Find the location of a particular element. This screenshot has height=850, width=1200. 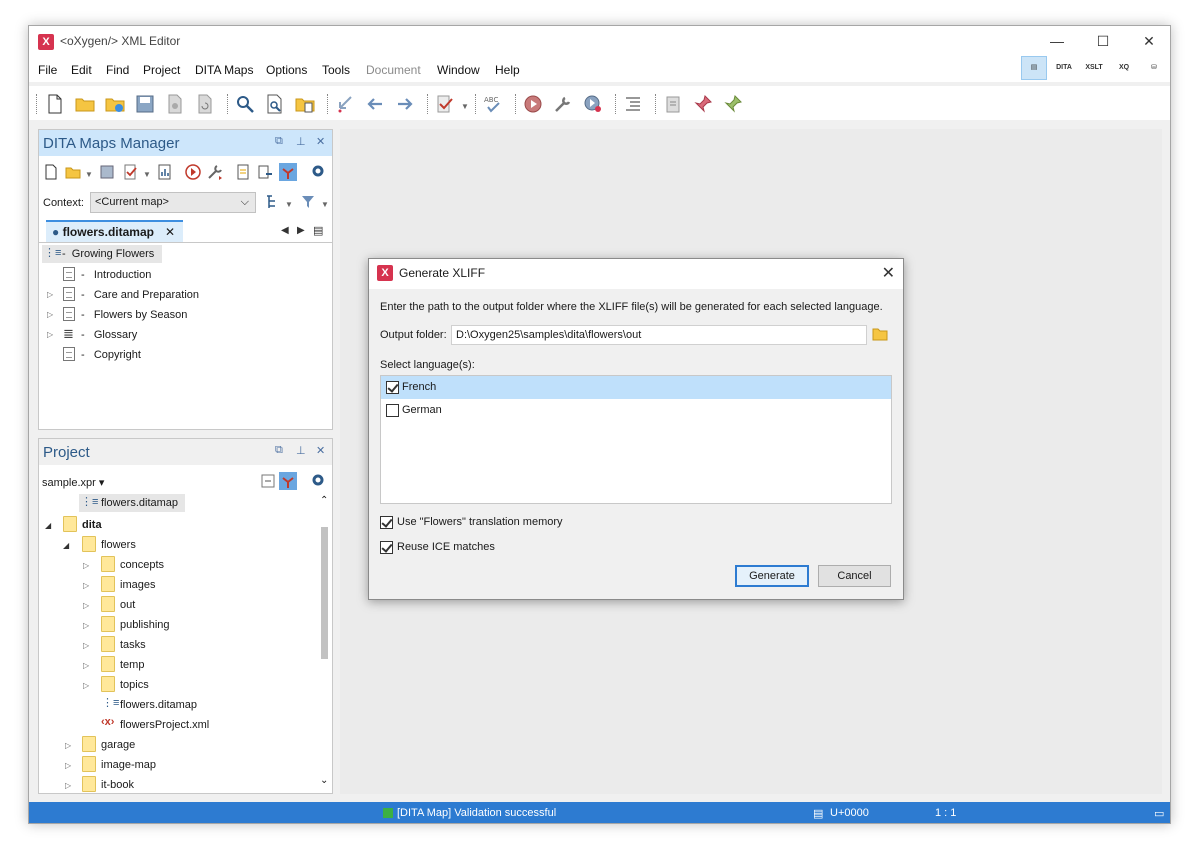

language-row-german: German is located at coordinates (636, 410).